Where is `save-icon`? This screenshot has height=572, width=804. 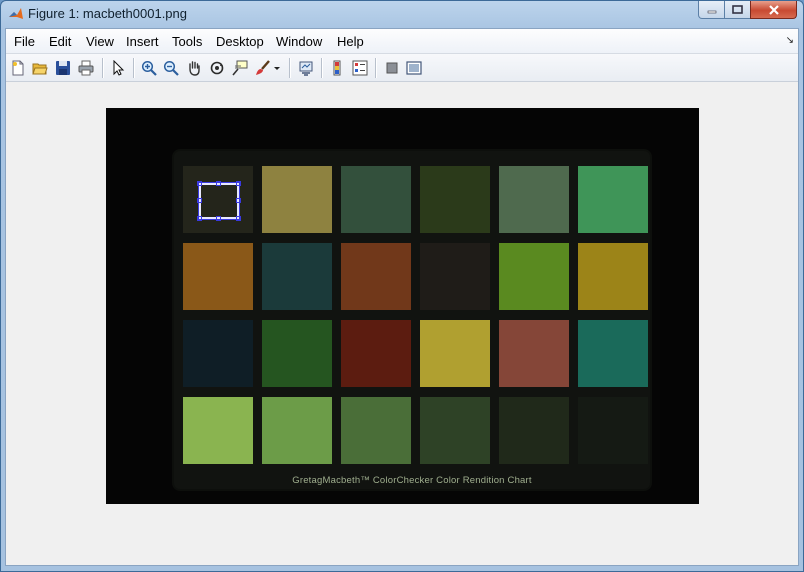 save-icon is located at coordinates (63, 68).